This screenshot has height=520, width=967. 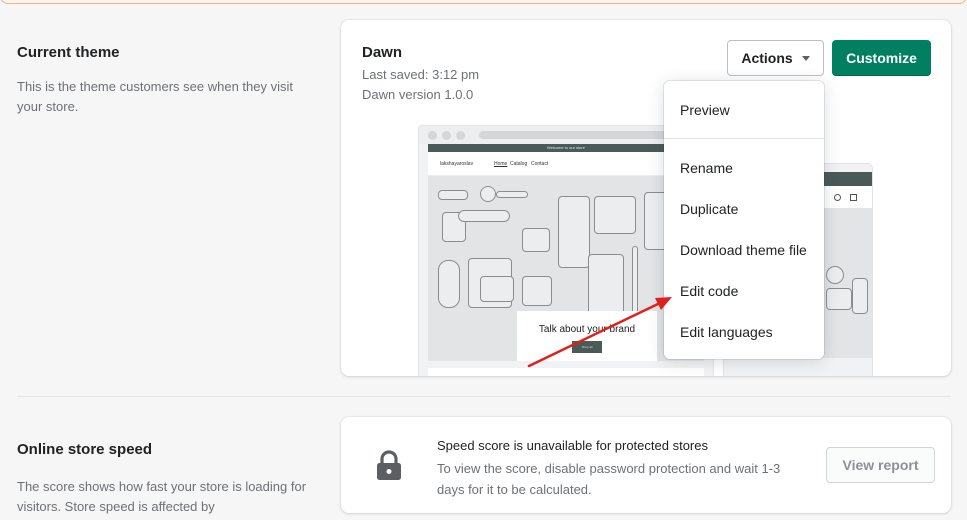 I want to click on preview-footer, so click(x=566, y=372).